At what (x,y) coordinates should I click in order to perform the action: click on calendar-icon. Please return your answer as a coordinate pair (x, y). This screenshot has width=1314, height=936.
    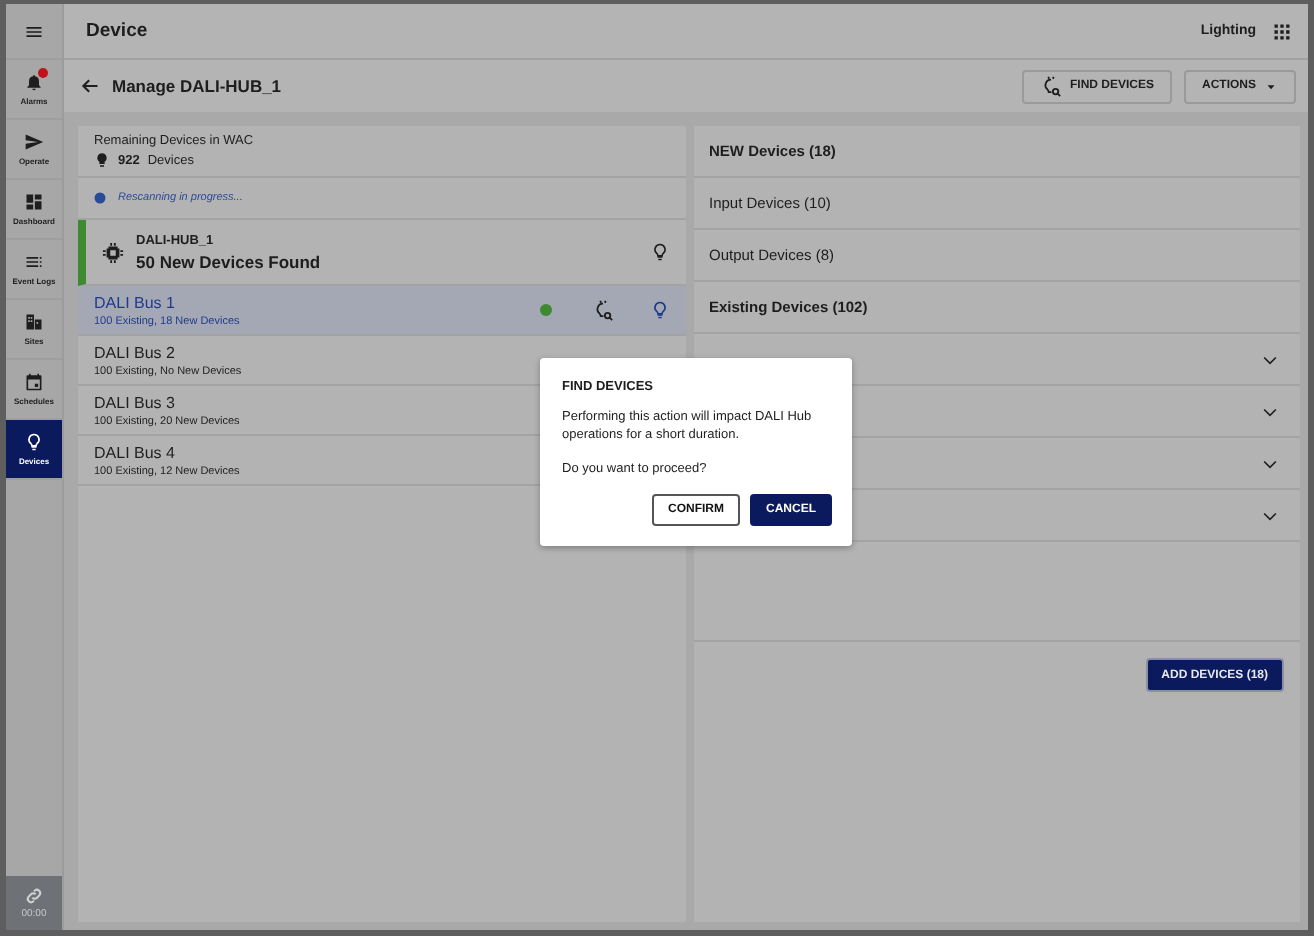
    Looking at the image, I should click on (34, 382).